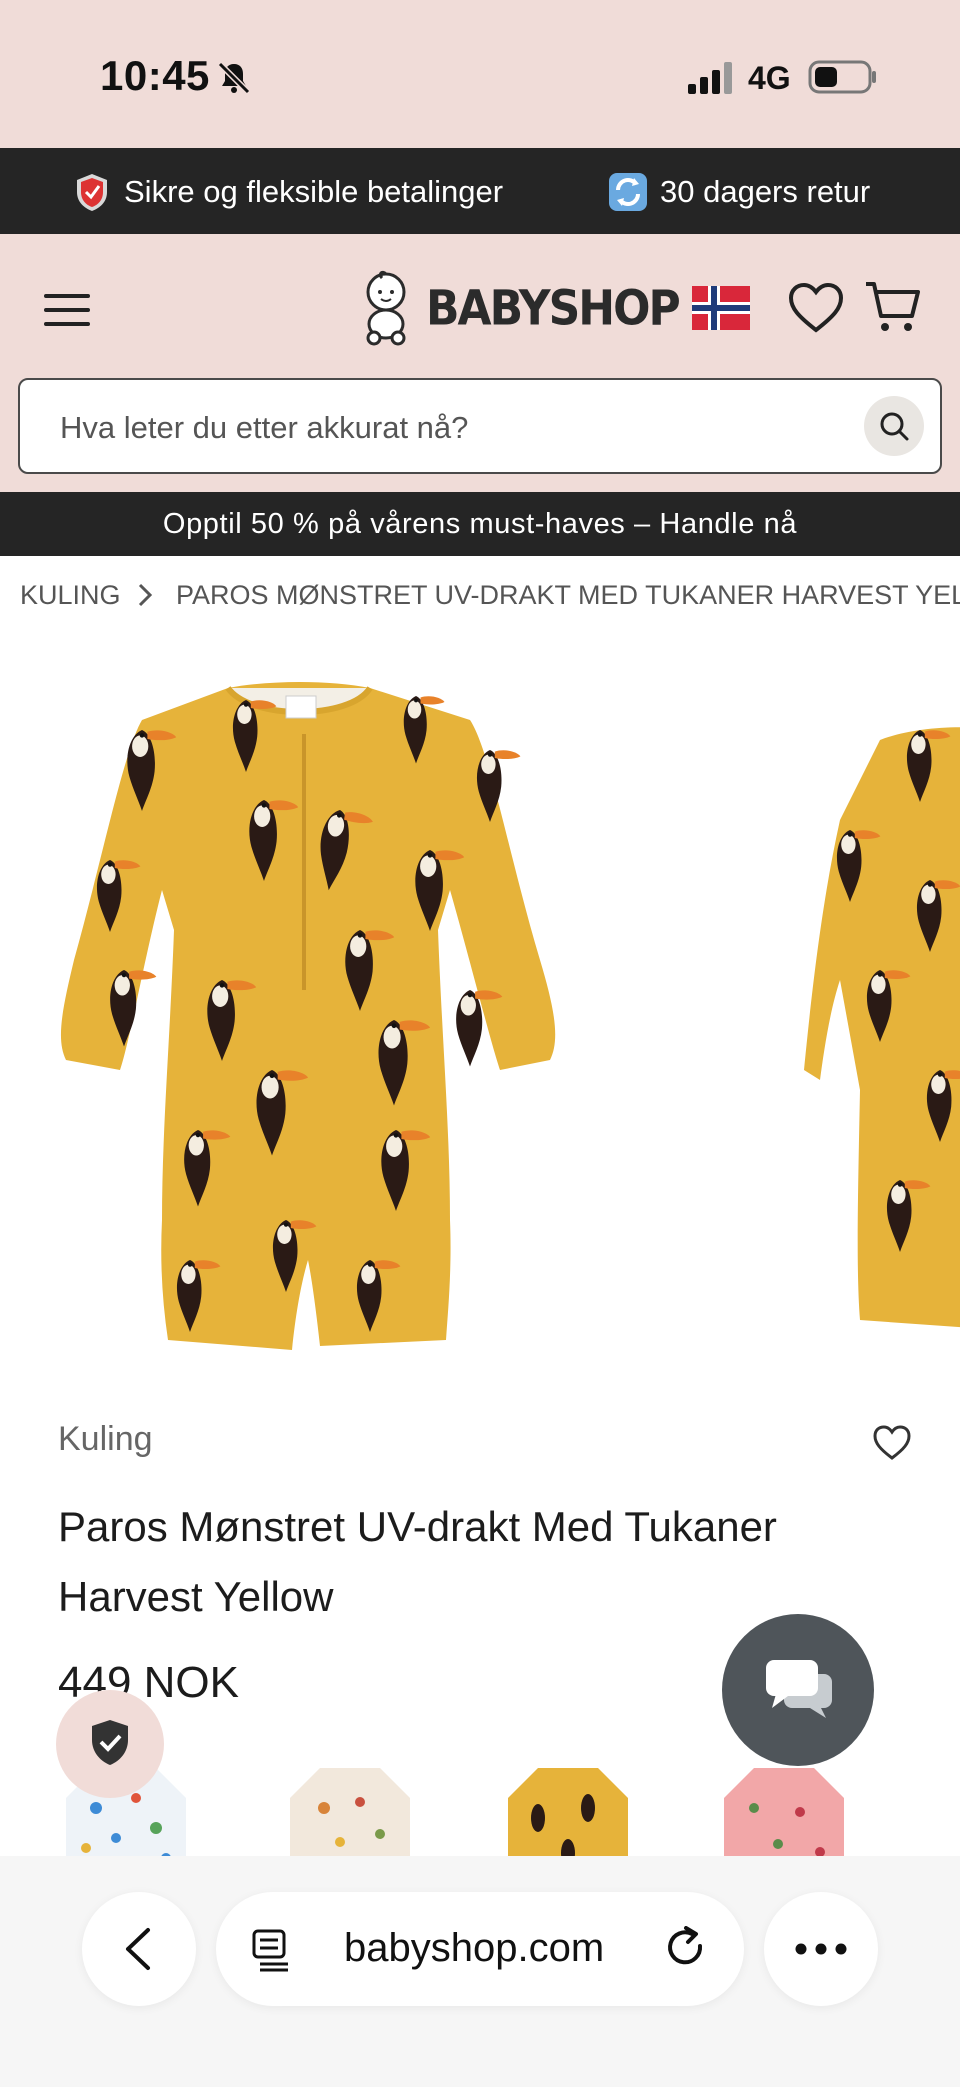 The image size is (960, 2087). I want to click on baby-logo-icon, so click(386, 308).